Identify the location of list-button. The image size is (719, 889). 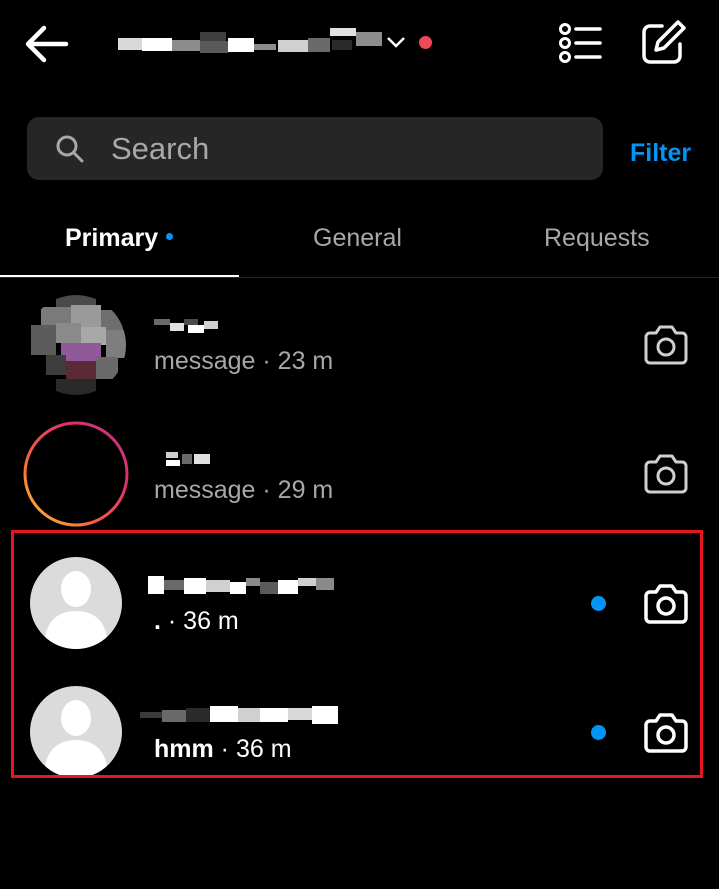
(581, 43).